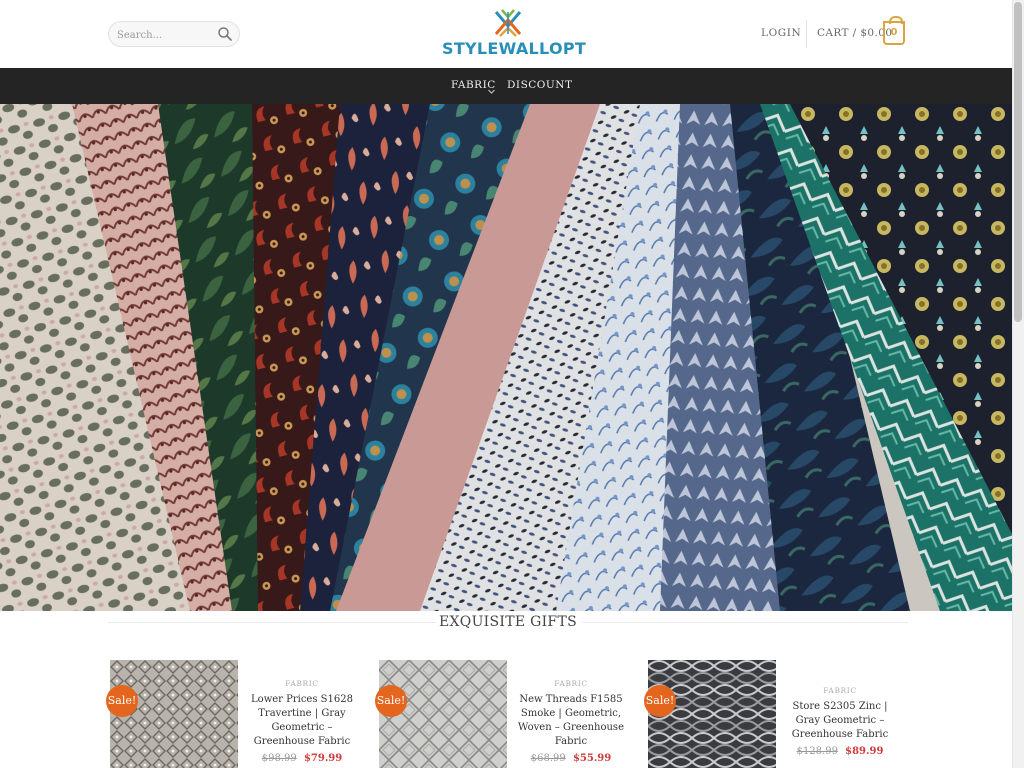 This screenshot has width=1024, height=768. What do you see at coordinates (864, 751) in the screenshot?
I see `product-sale-price: $89.99` at bounding box center [864, 751].